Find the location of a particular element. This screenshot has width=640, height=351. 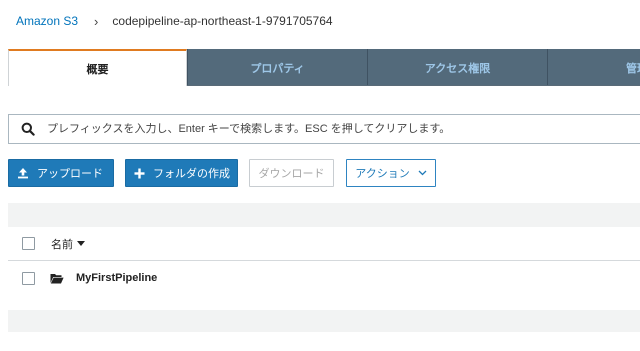

actions-button-label: アクション is located at coordinates (382, 174).